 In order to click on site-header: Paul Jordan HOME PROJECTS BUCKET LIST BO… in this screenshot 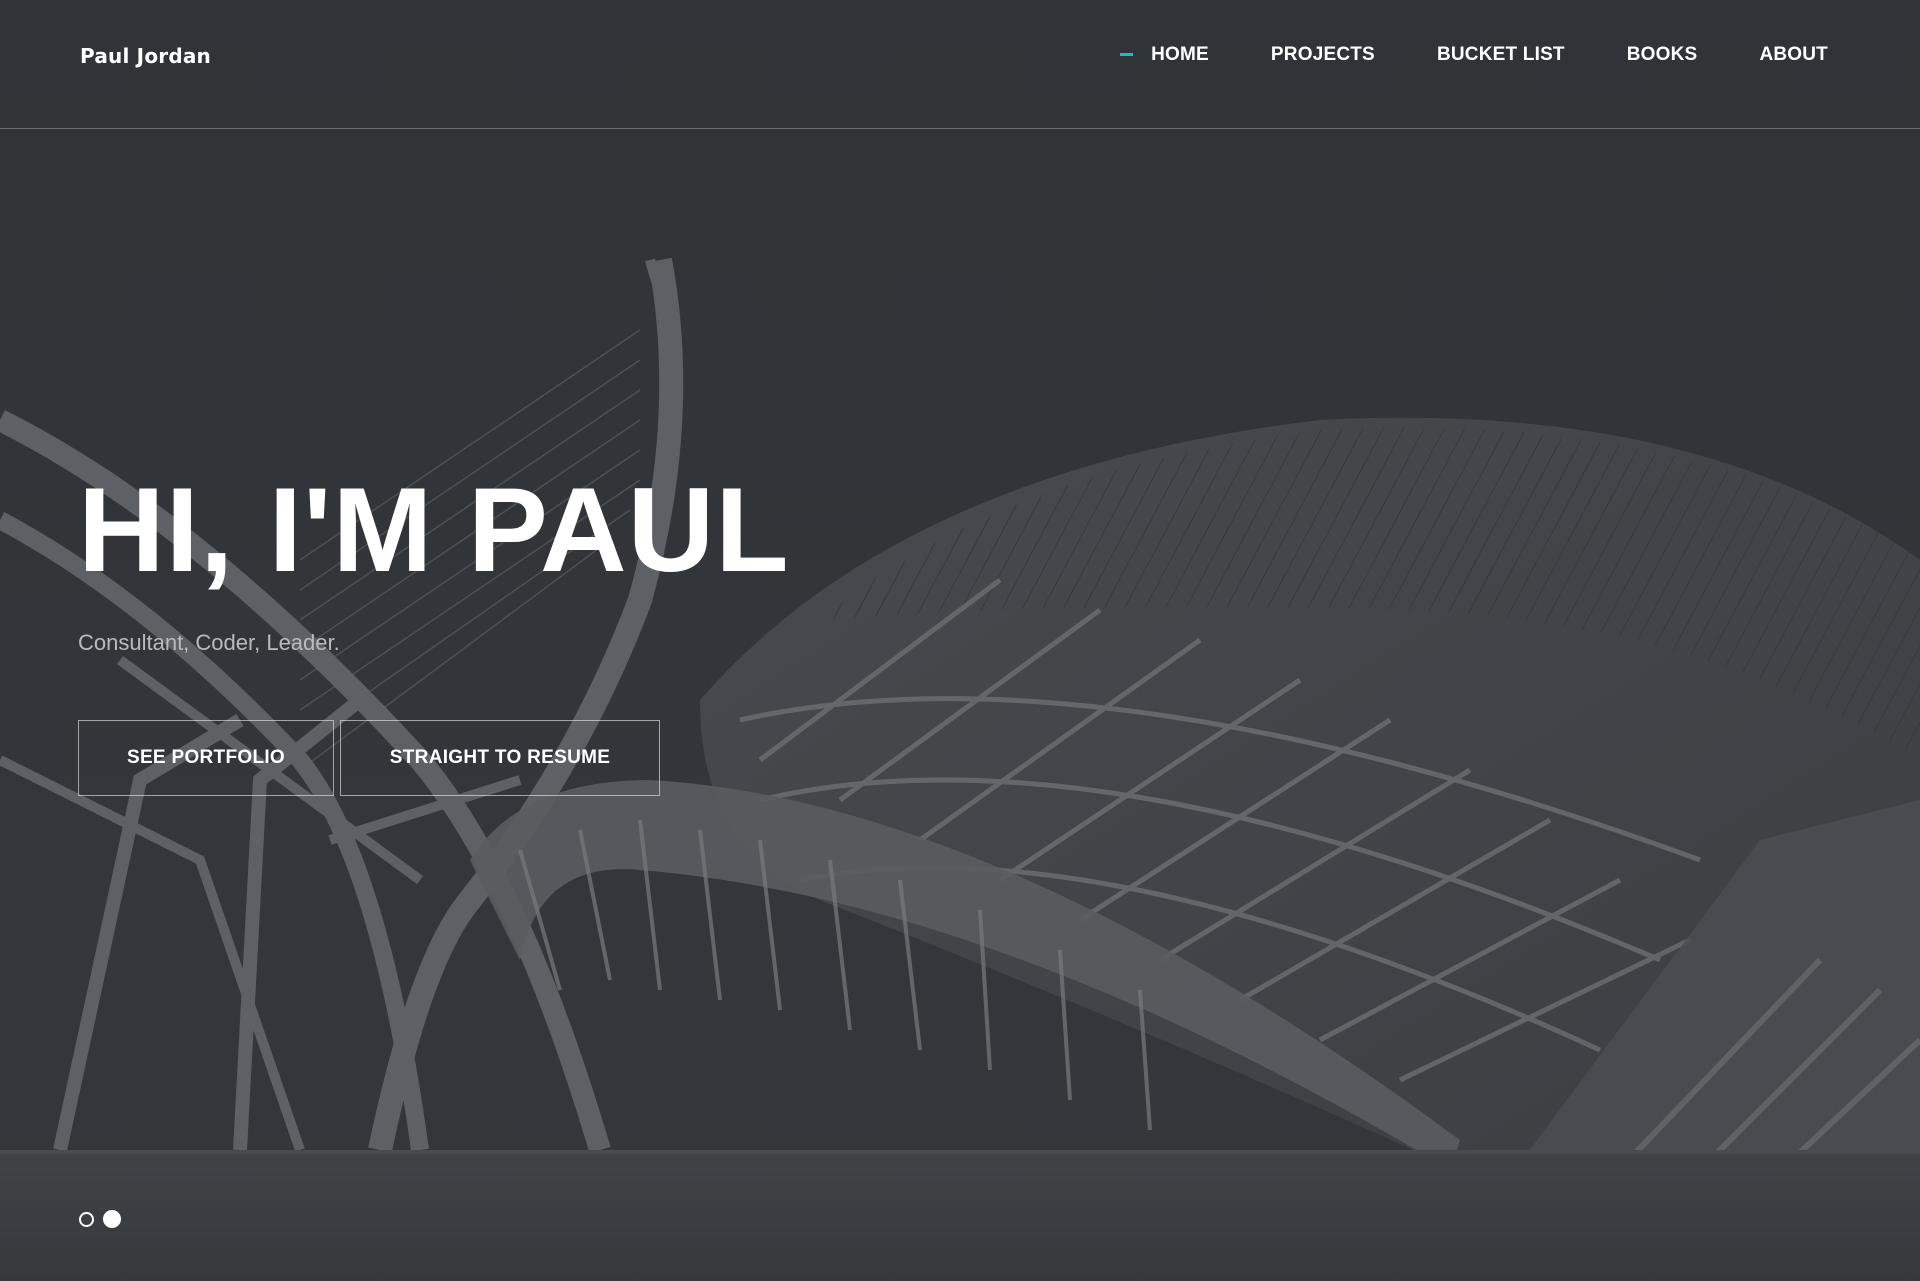, I will do `click(960, 64)`.